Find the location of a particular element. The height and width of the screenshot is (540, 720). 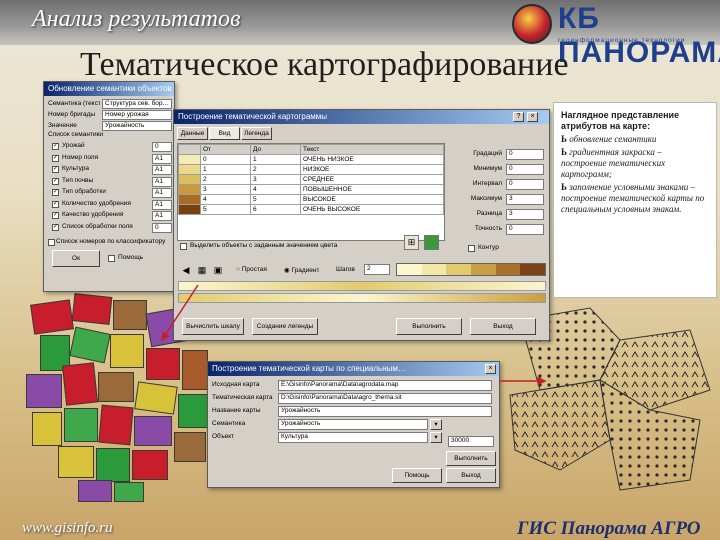

help-checkbox is located at coordinates (111, 258).